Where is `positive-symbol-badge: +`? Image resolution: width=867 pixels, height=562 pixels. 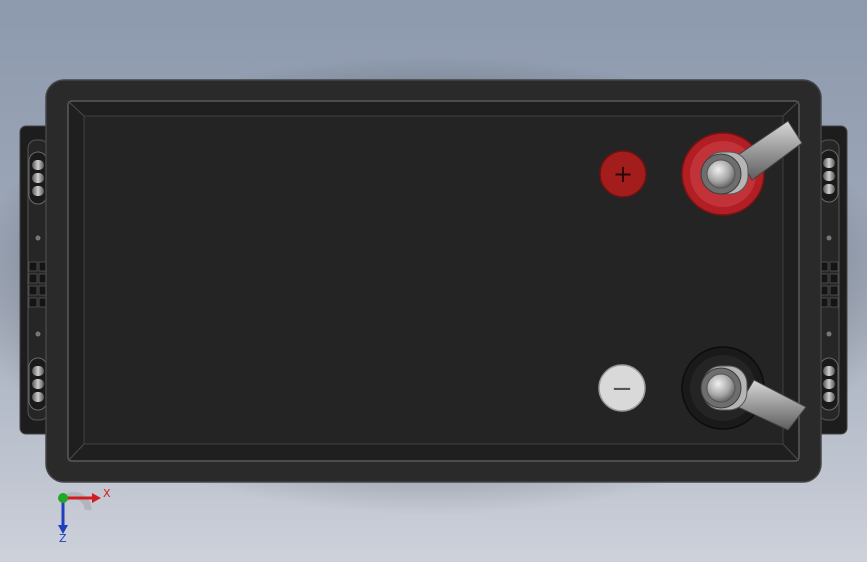 positive-symbol-badge: + is located at coordinates (623, 174).